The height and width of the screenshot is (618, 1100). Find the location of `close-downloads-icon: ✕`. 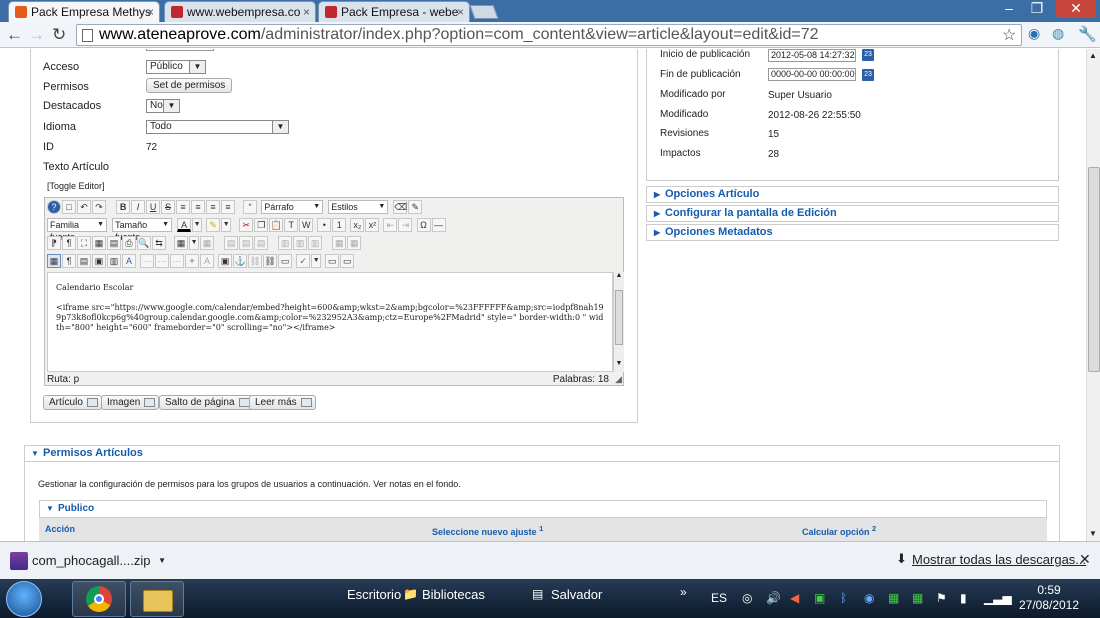

close-downloads-icon: ✕ is located at coordinates (1085, 559).